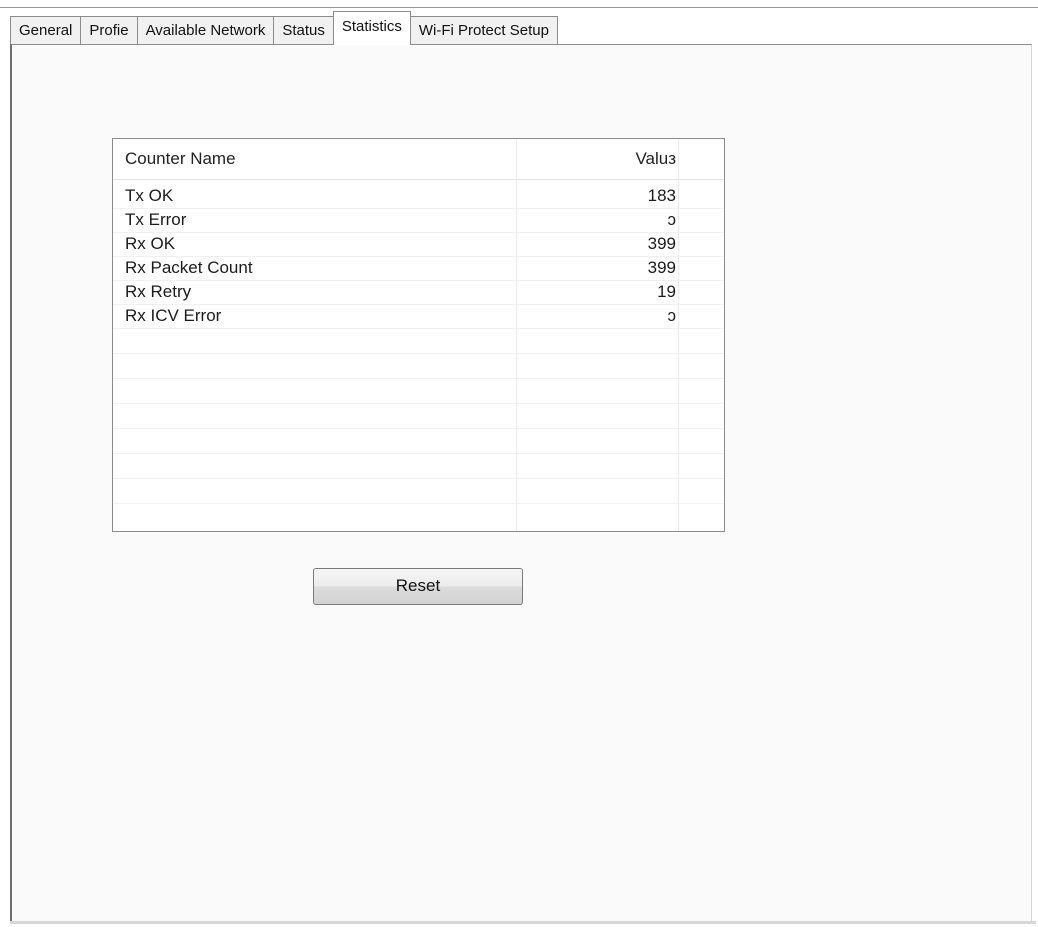 This screenshot has width=1038, height=927. What do you see at coordinates (45, 30) in the screenshot?
I see `tab-general: General` at bounding box center [45, 30].